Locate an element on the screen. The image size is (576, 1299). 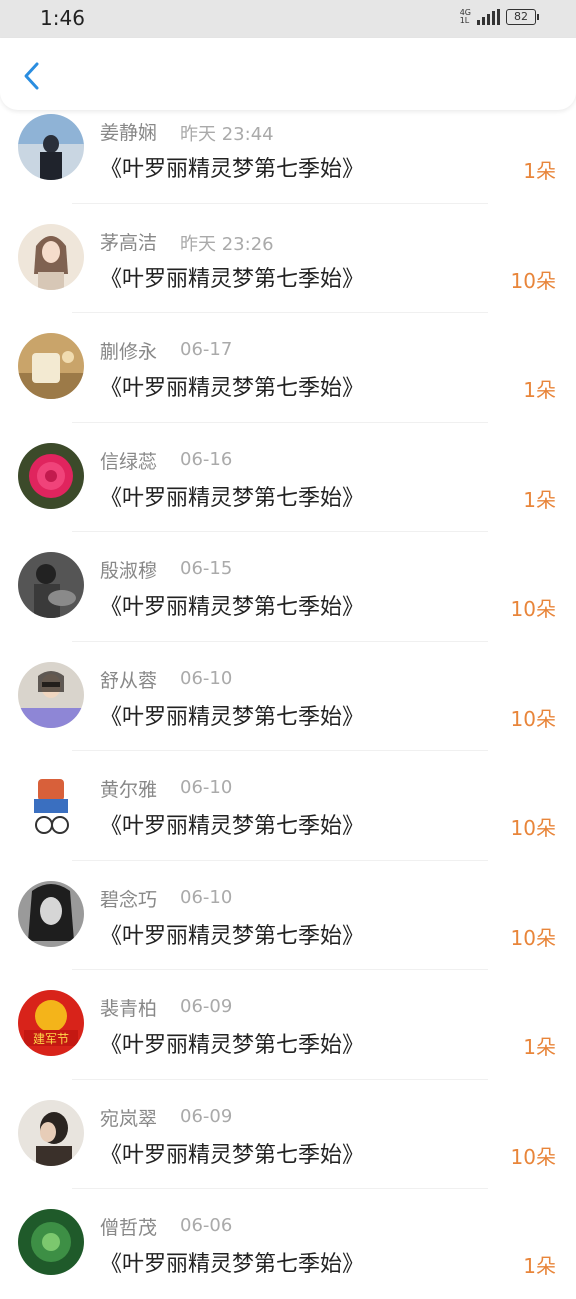
status-icons: 4G 1L 82 is located at coordinates (499, 16).